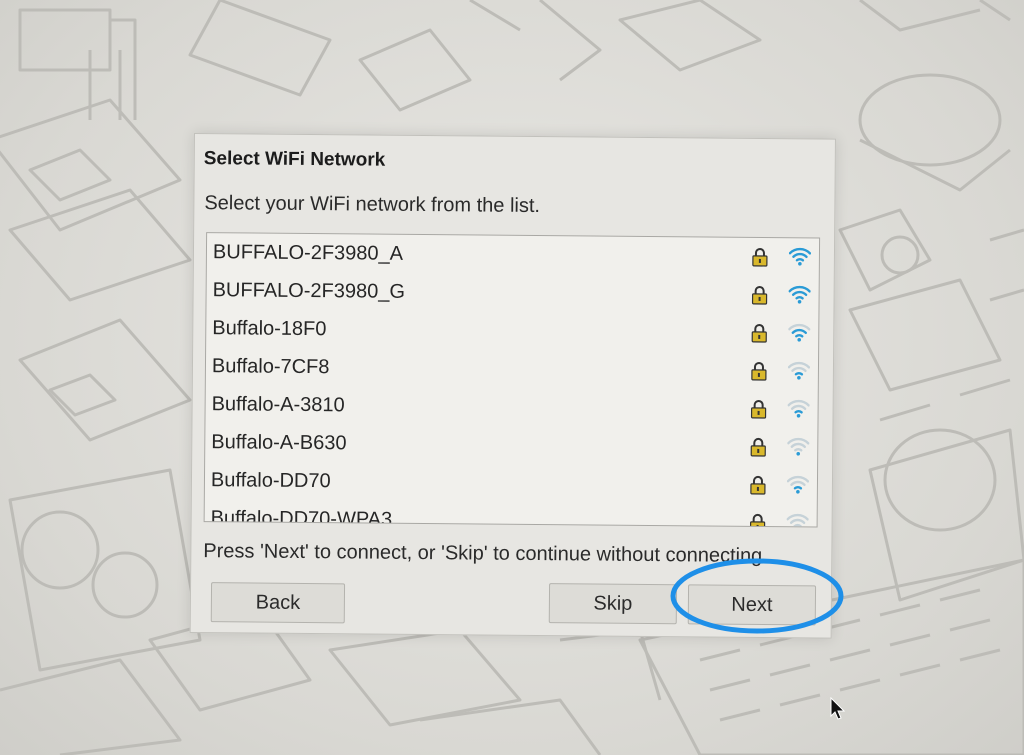 The image size is (1024, 755). What do you see at coordinates (278, 404) in the screenshot?
I see `network-ssid: Buffalo-A-3810` at bounding box center [278, 404].